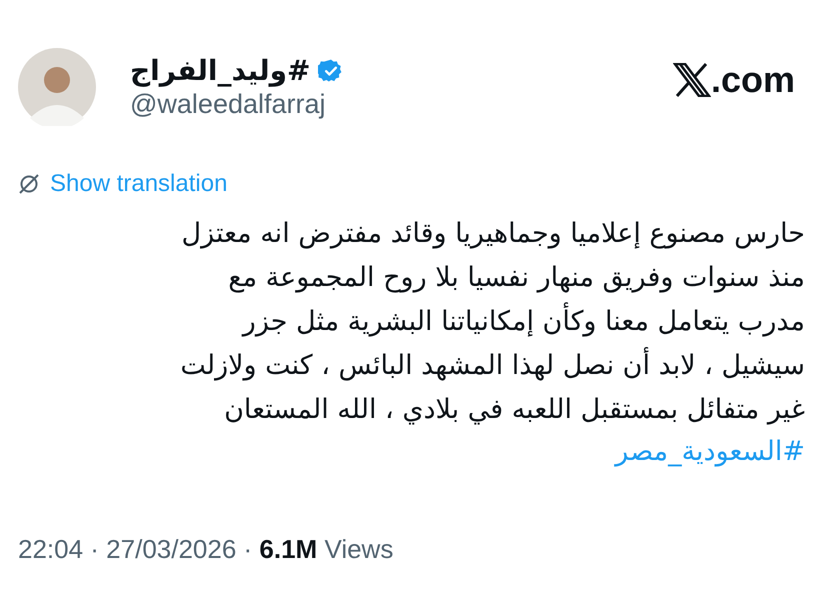 The image size is (827, 606). I want to click on avatar-icon, so click(57, 87).